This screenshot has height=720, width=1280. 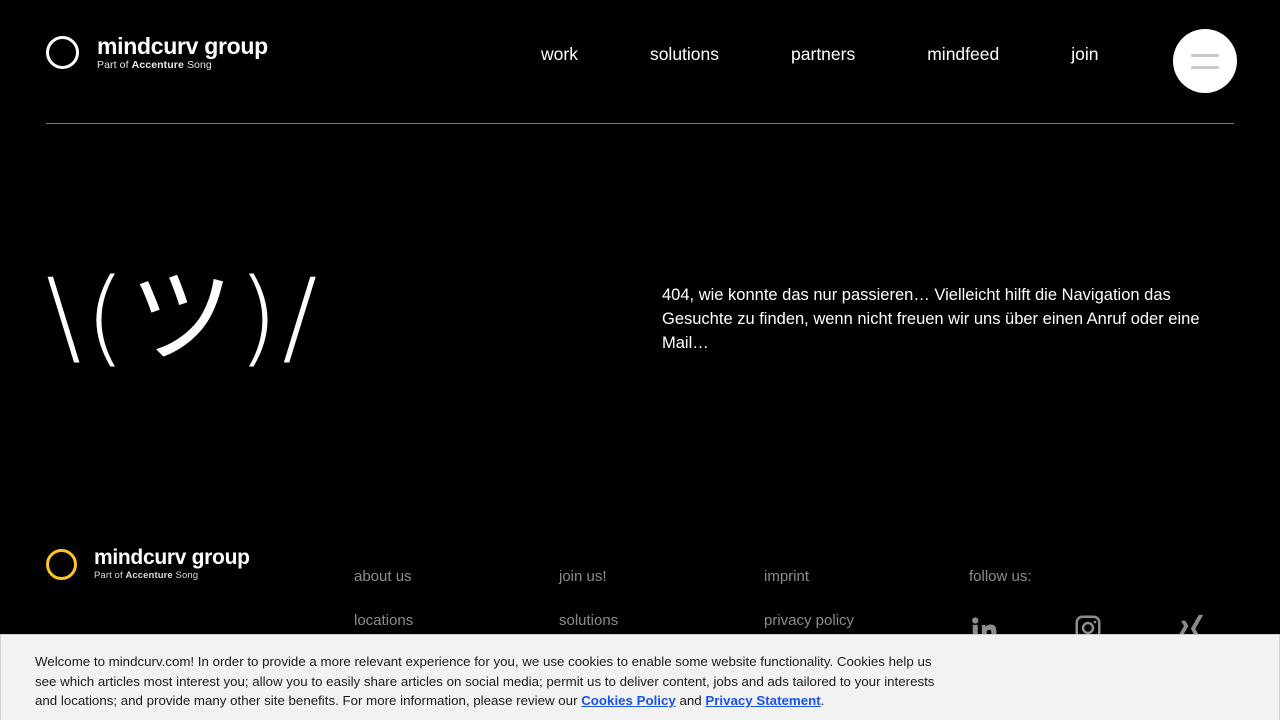 I want to click on footer-link-about-us: about us, so click(x=456, y=577).